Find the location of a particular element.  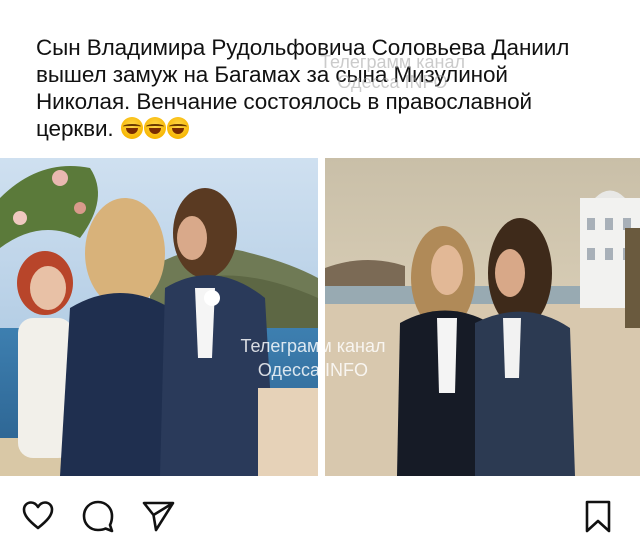

emoji-group is located at coordinates (154, 131).